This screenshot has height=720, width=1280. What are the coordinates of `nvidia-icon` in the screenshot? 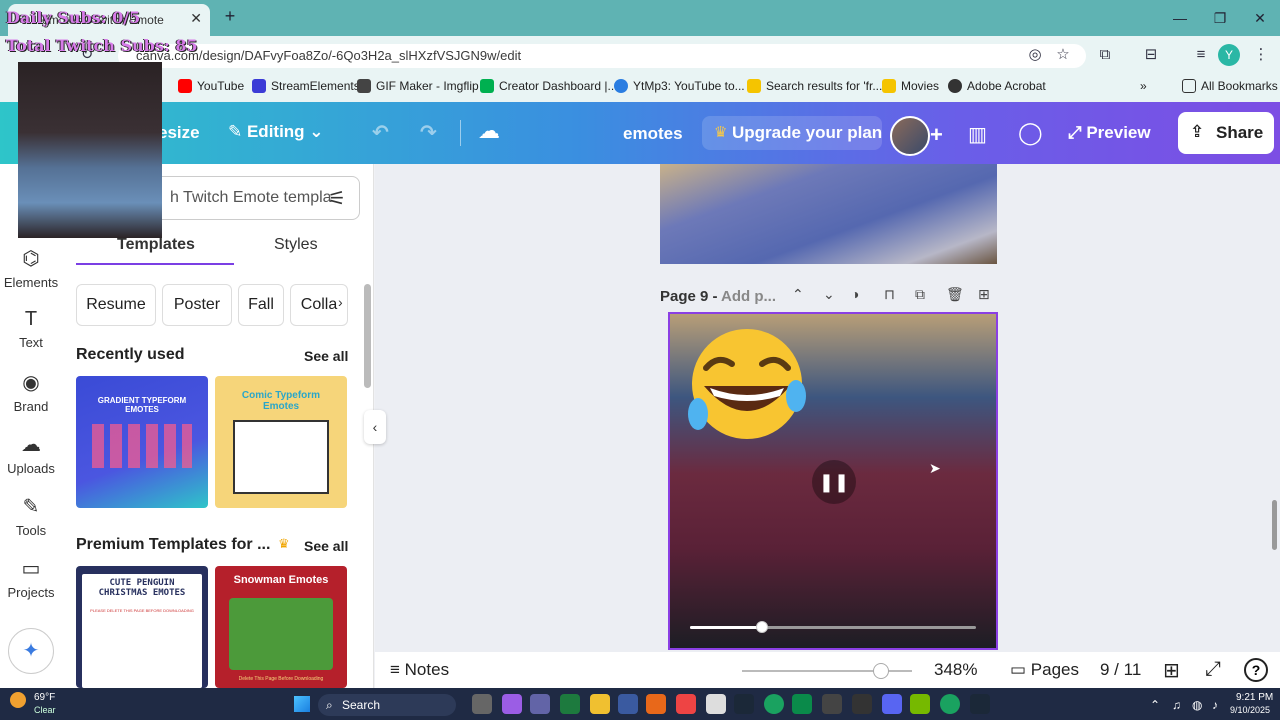 It's located at (920, 704).